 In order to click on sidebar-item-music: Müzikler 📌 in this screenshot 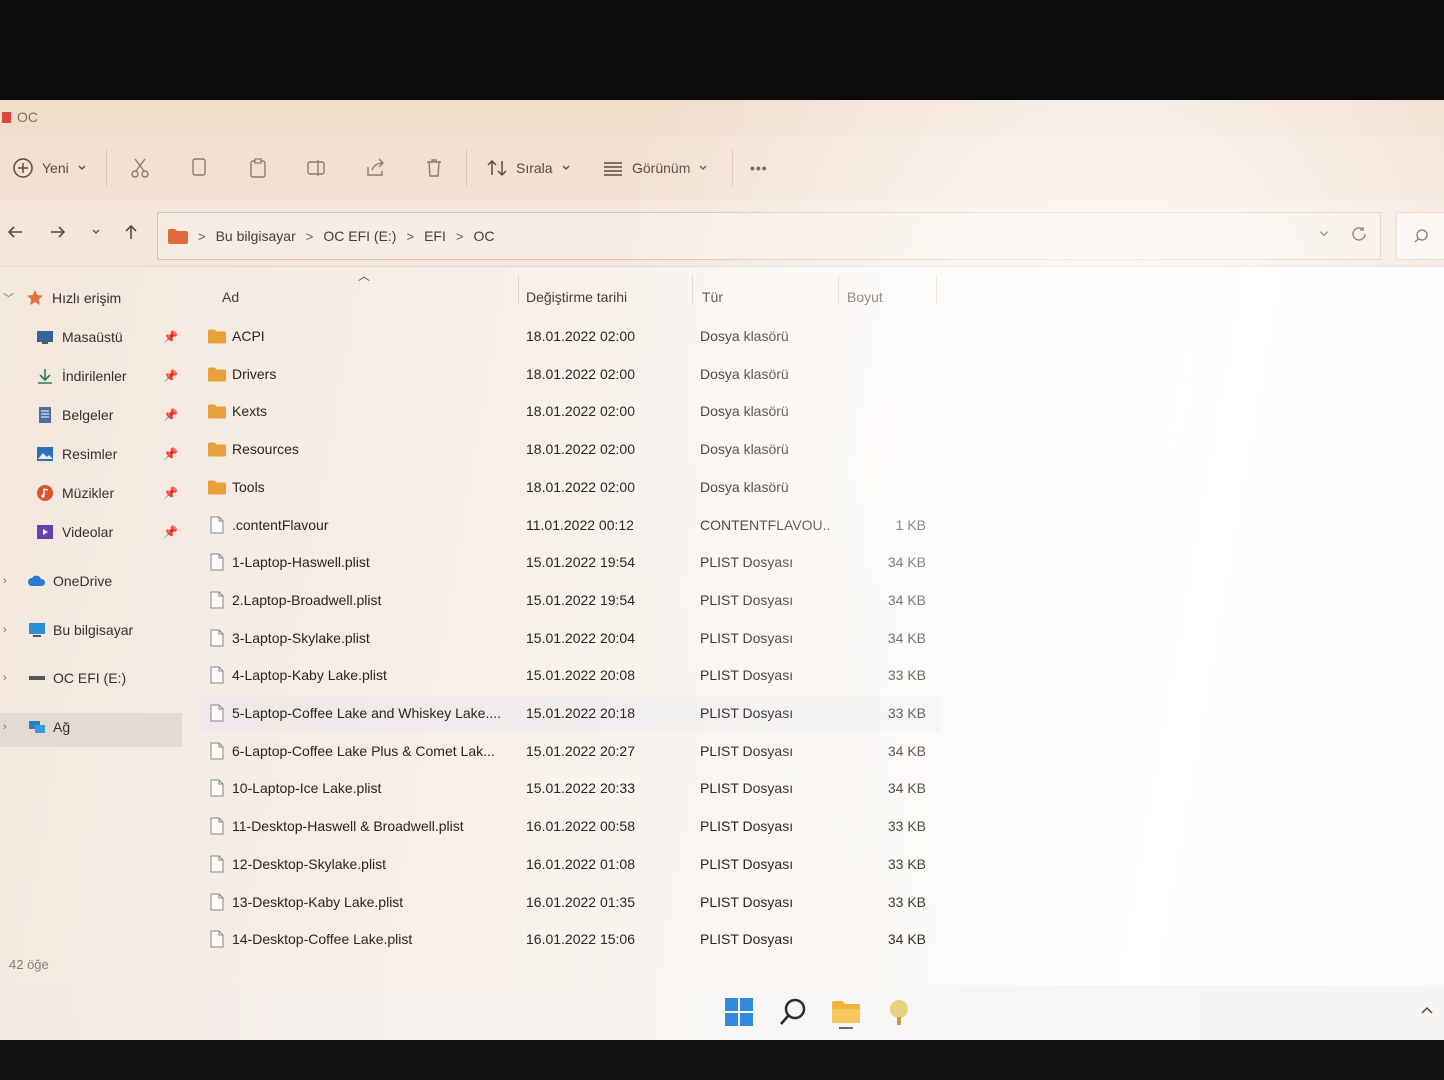, I will do `click(91, 493)`.